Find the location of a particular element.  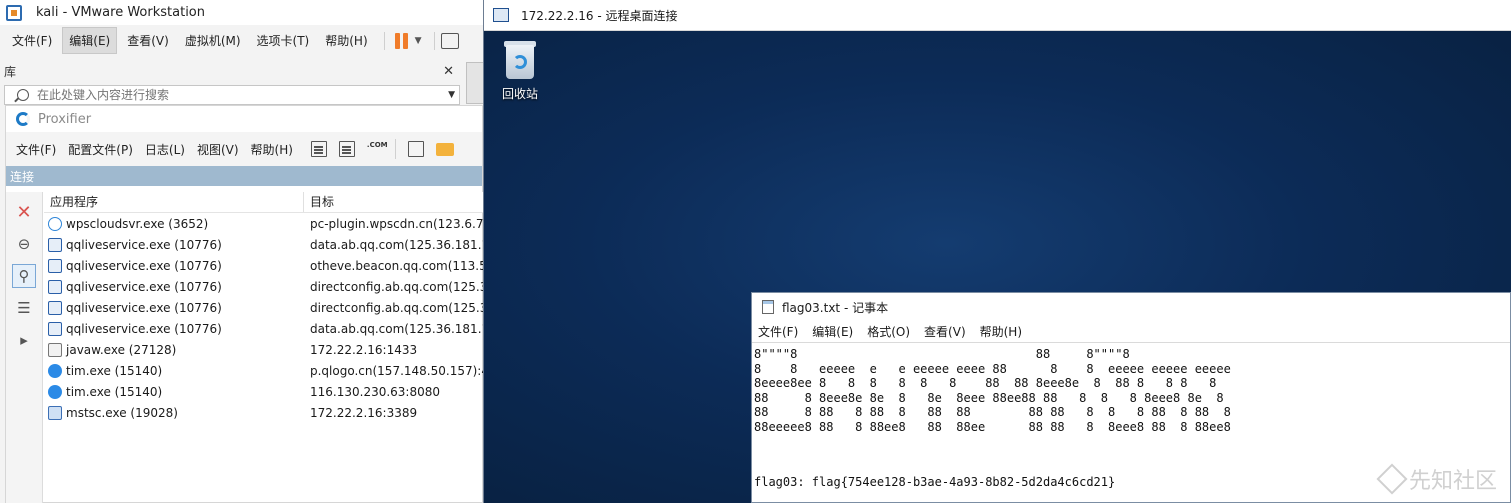

java-icon is located at coordinates (55, 349).